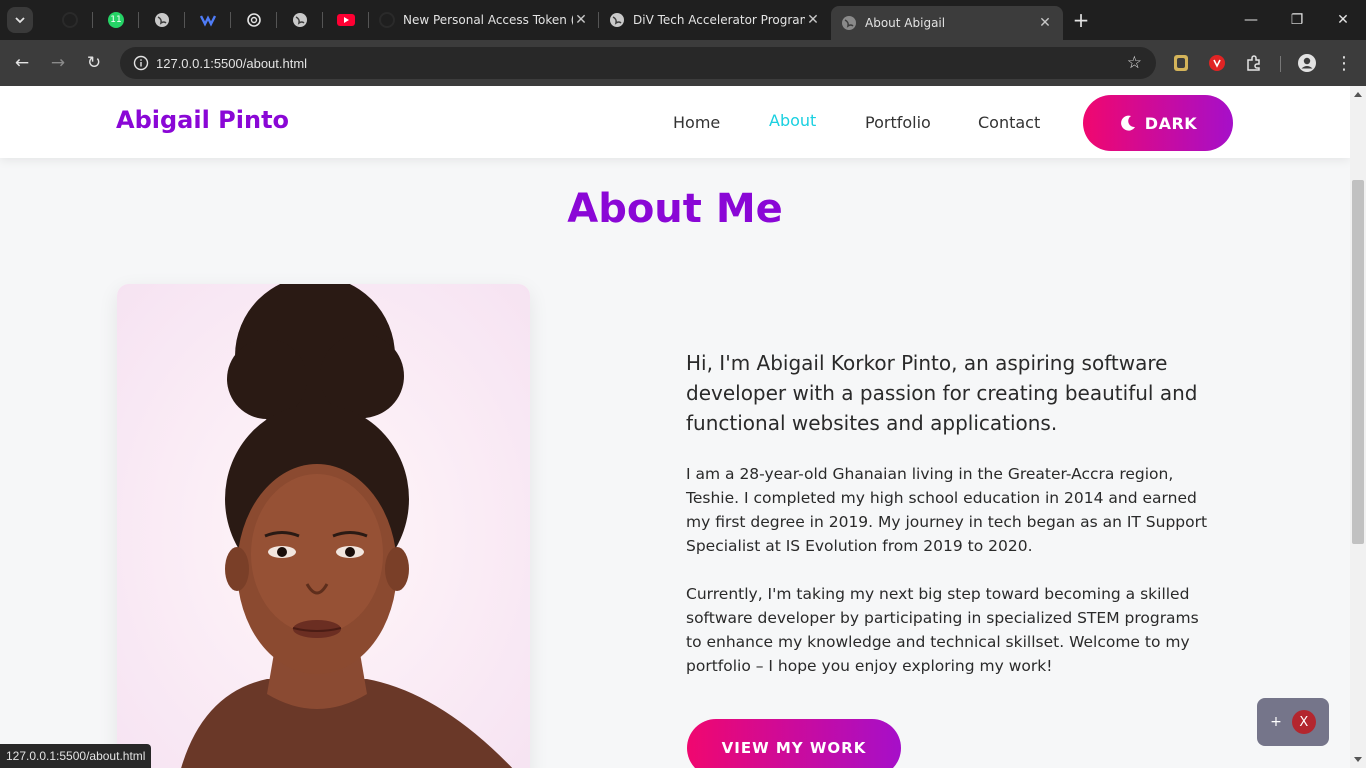  What do you see at coordinates (794, 743) in the screenshot?
I see `view-my-work-button: VIEW MY WORK` at bounding box center [794, 743].